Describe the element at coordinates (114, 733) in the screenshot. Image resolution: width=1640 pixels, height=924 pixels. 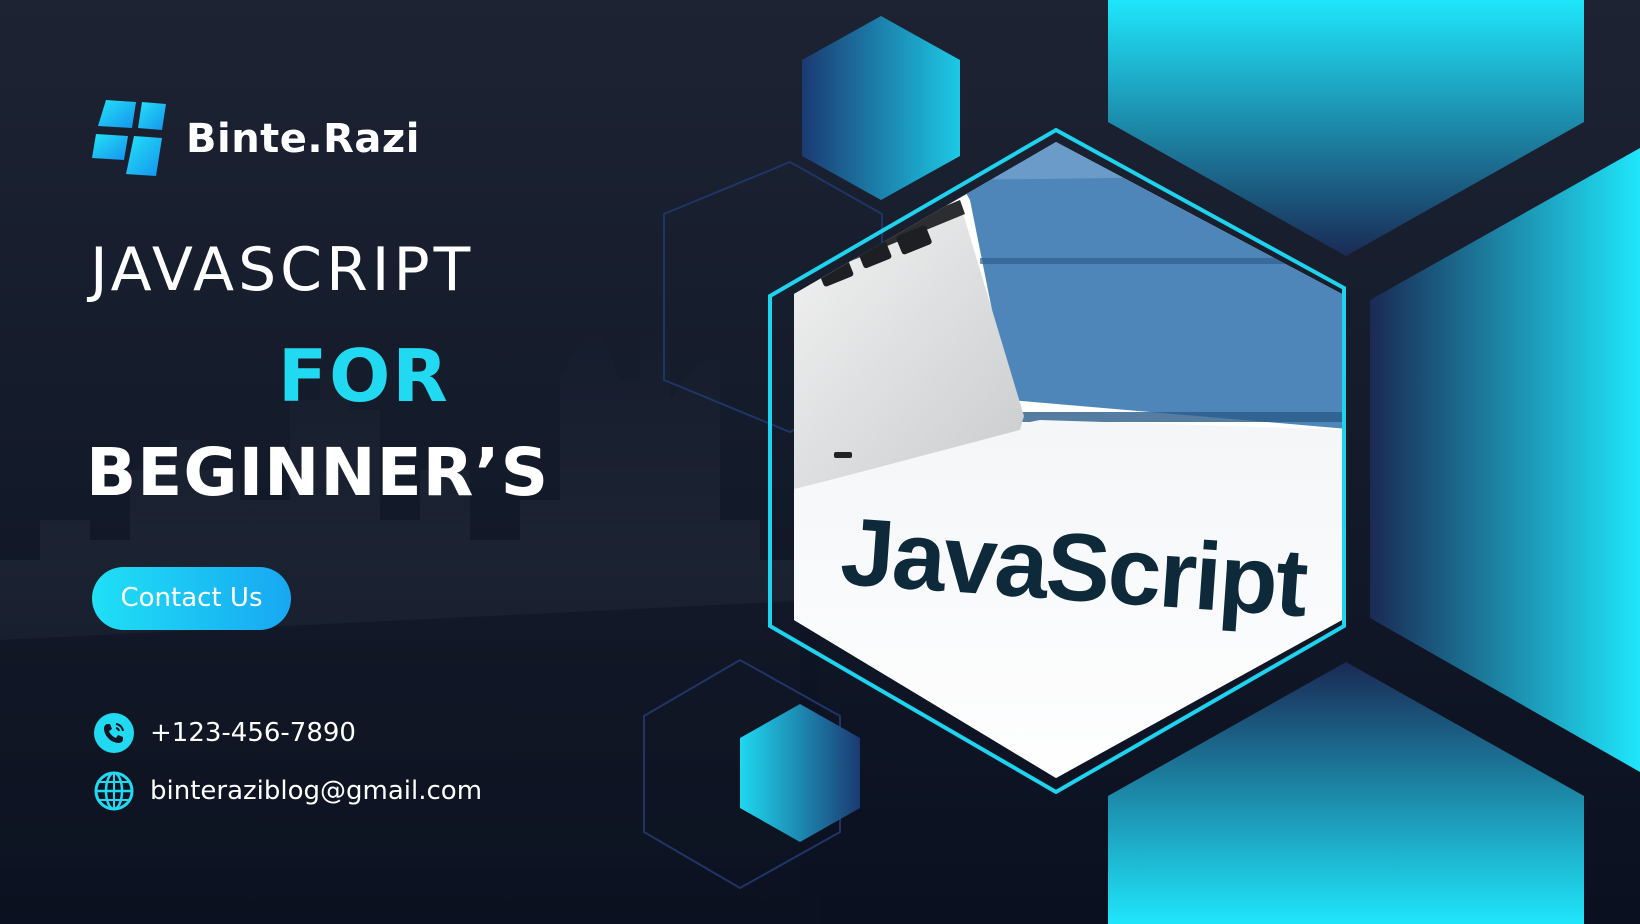
I see `phone-icon` at that location.